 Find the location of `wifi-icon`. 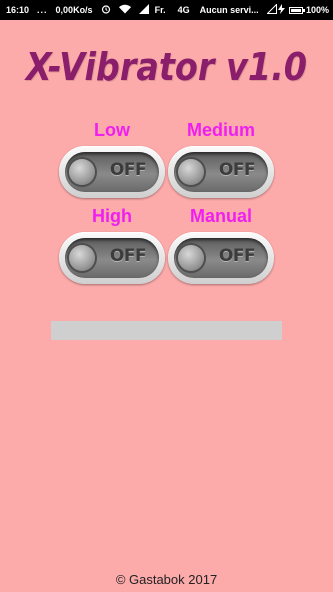

wifi-icon is located at coordinates (124, 10).